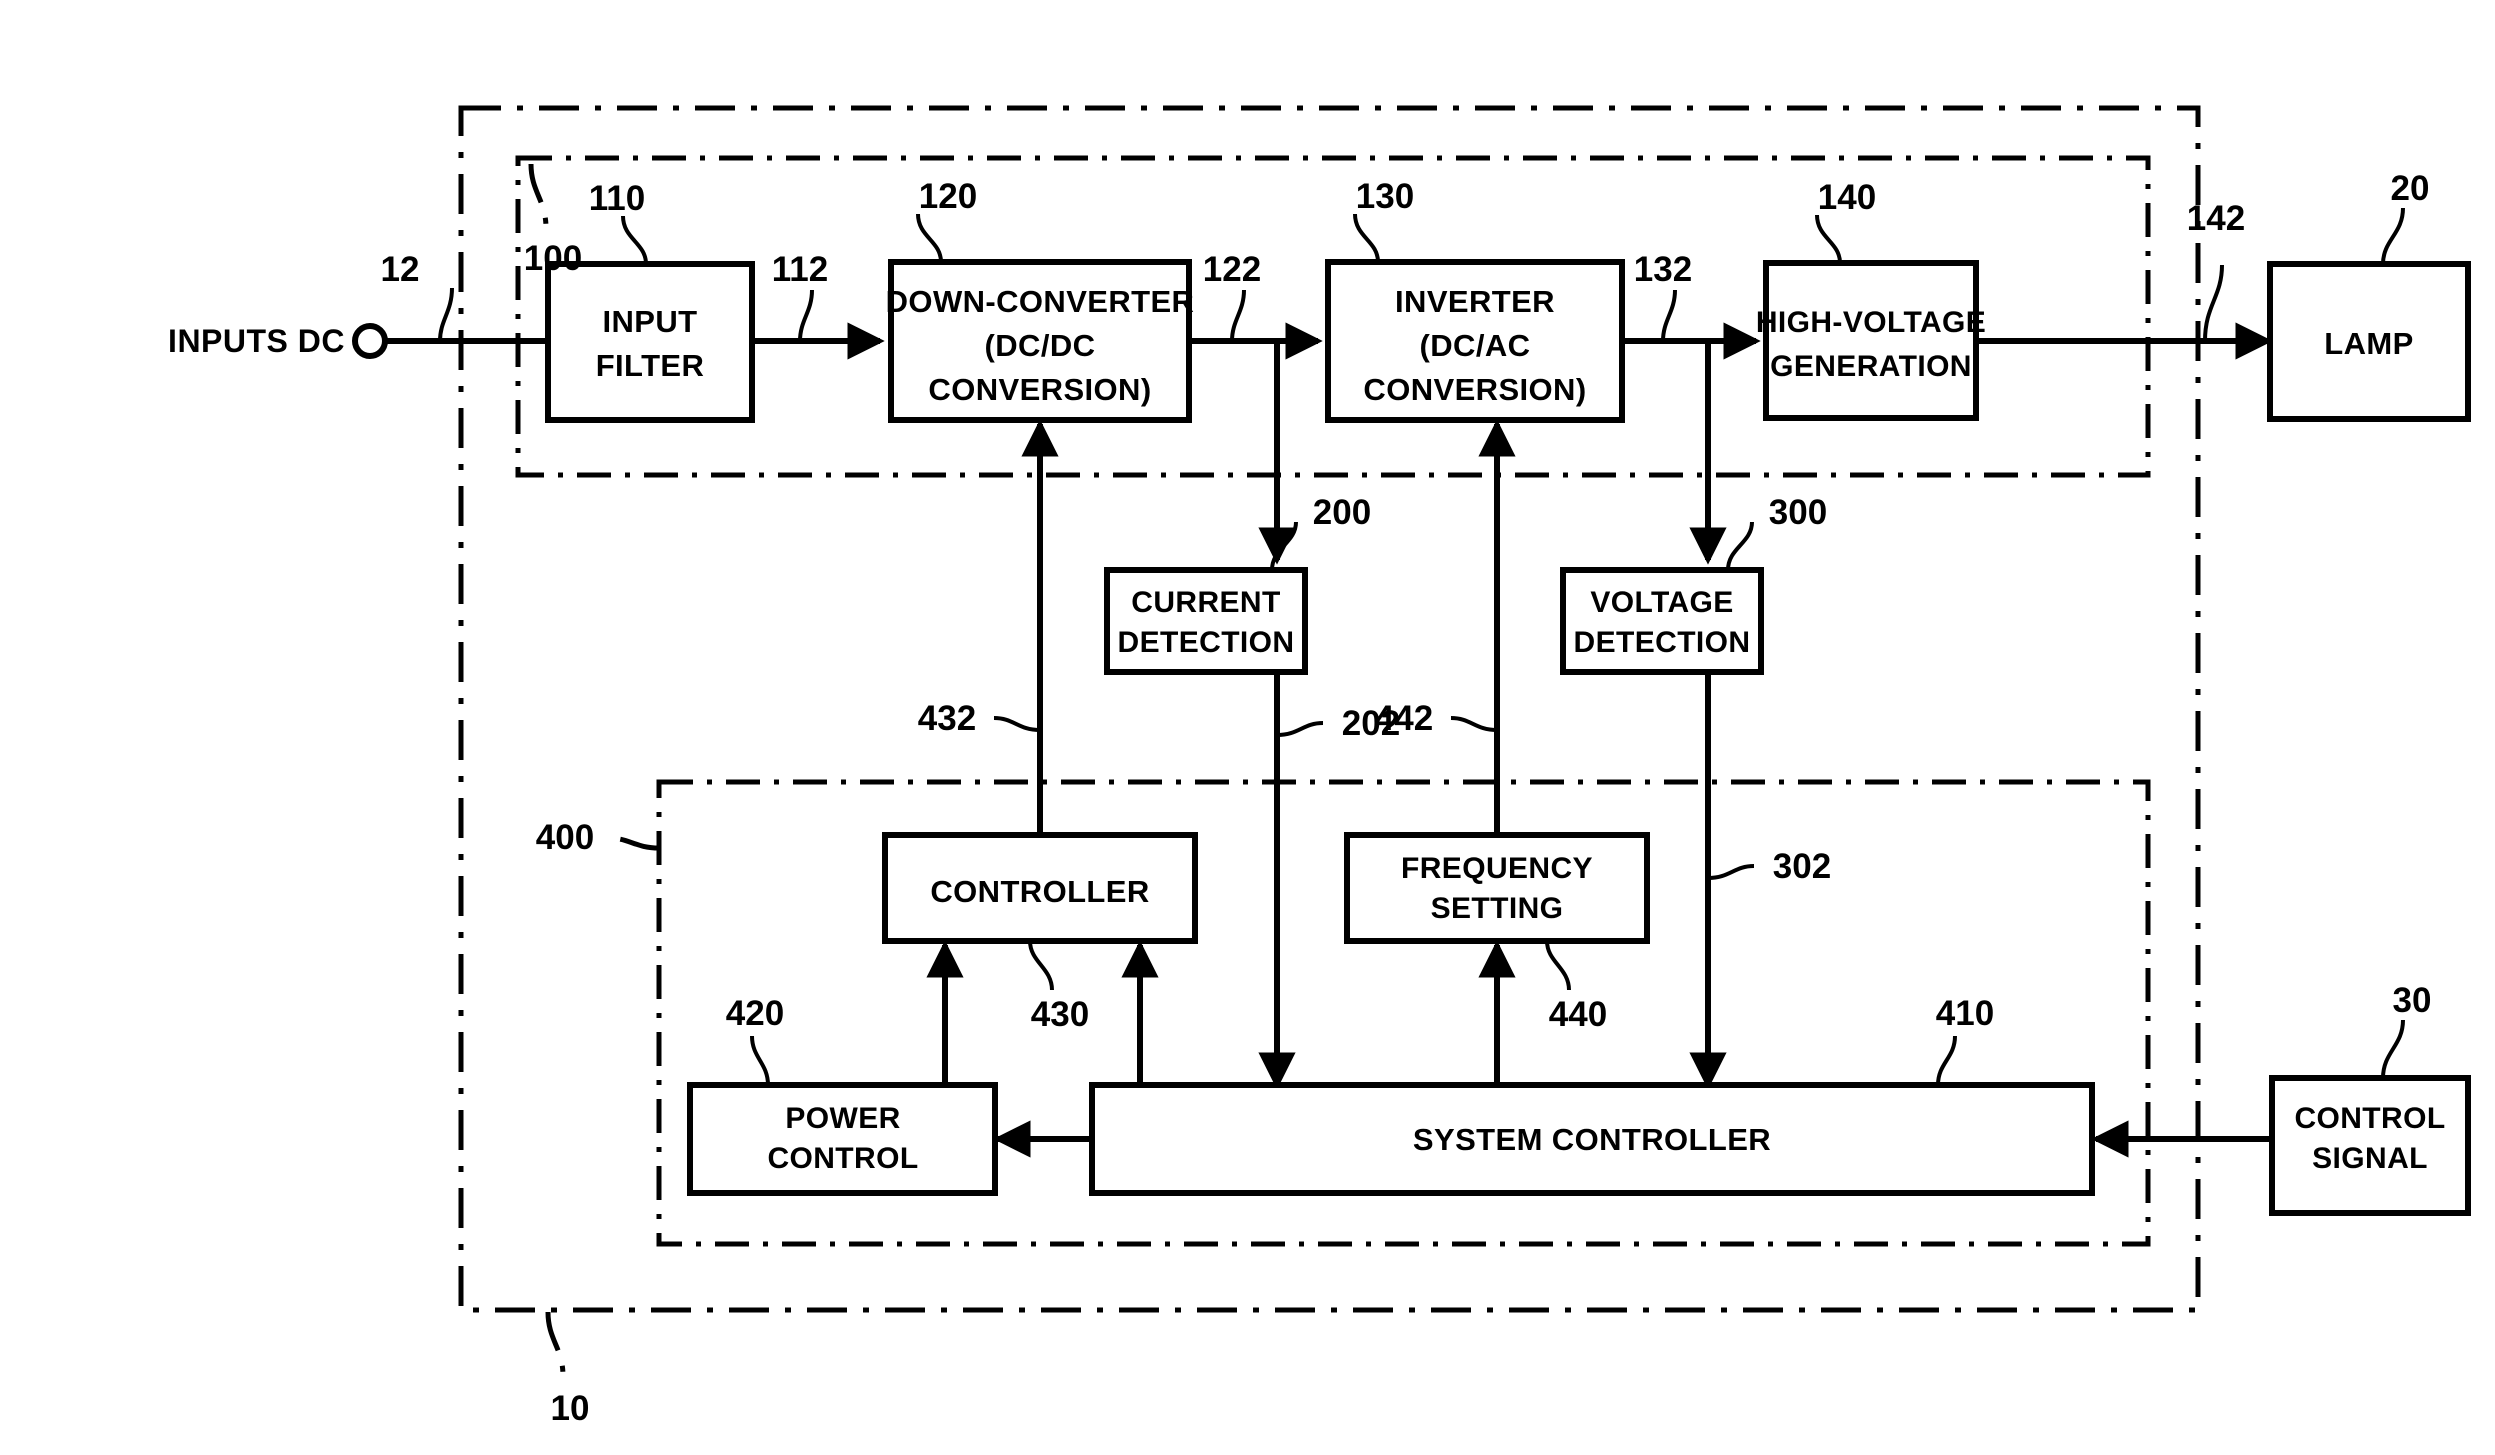  I want to click on block-current-detection-line-1: DETECTION, so click(1206, 642).